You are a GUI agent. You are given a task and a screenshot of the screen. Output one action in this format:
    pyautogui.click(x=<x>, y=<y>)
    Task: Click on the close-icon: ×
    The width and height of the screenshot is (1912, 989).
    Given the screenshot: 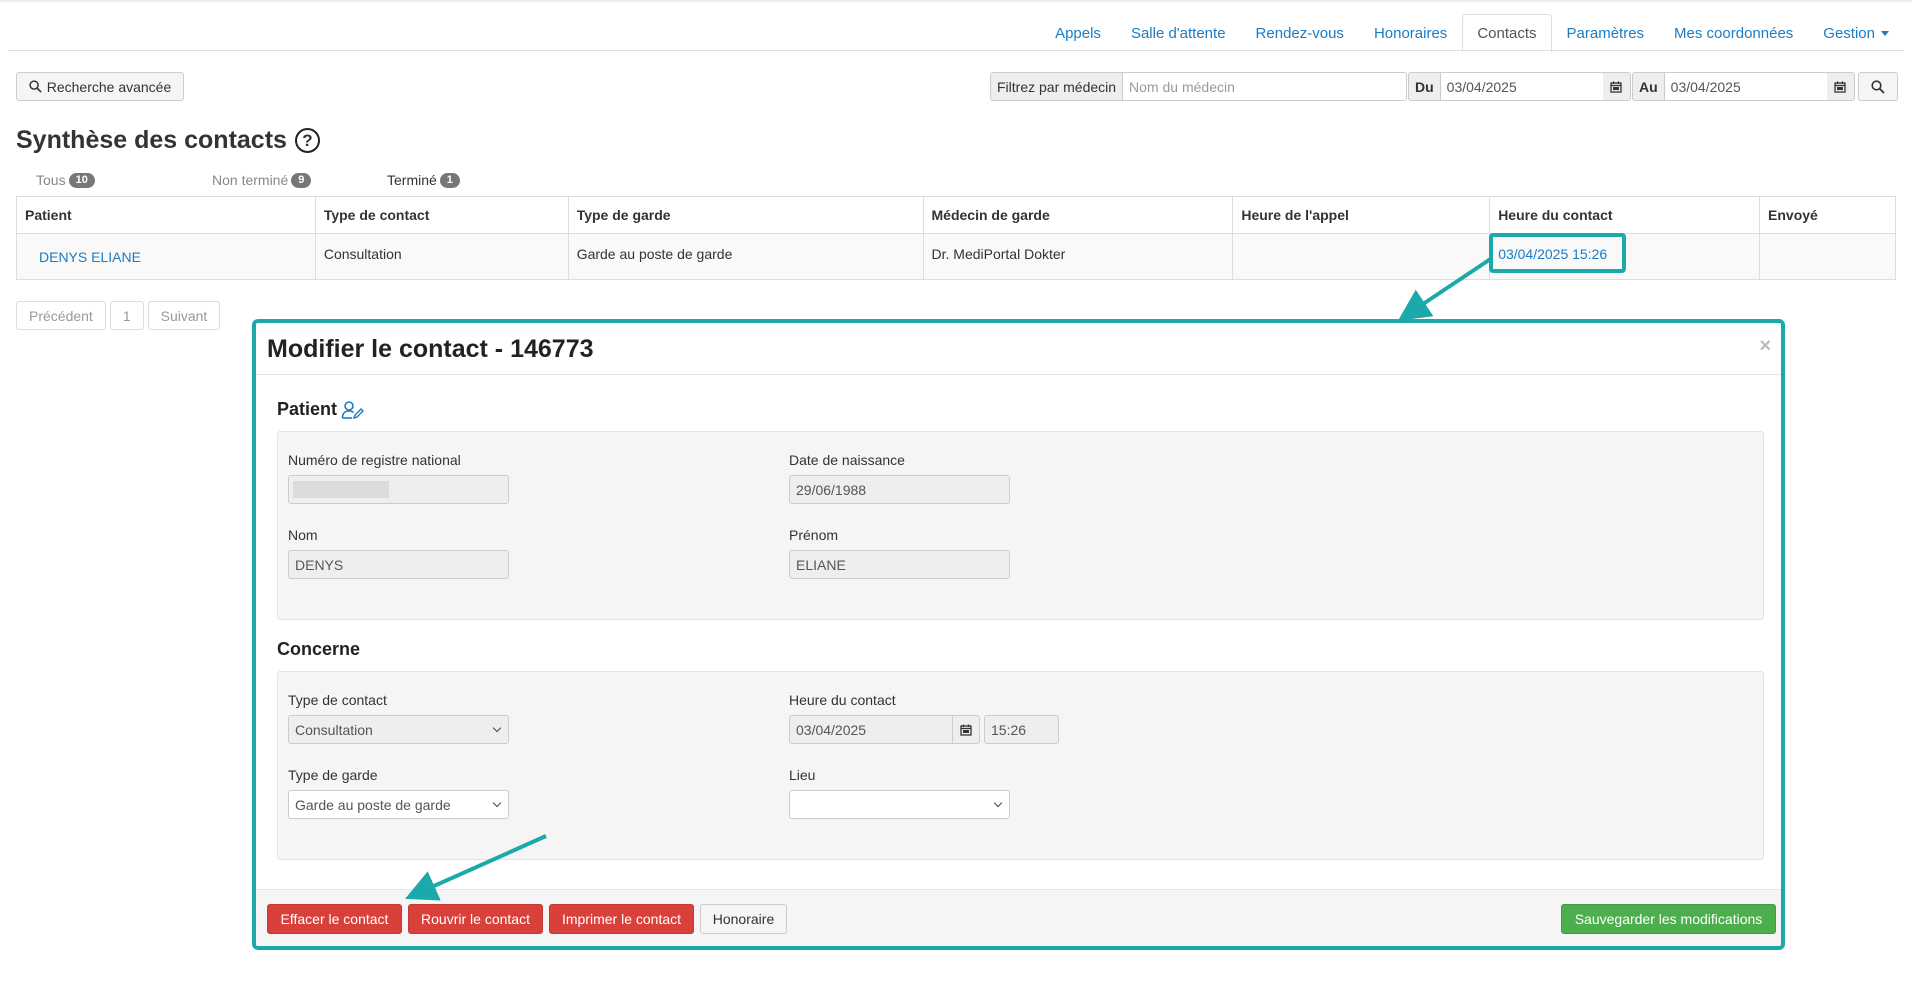 What is the action you would take?
    pyautogui.click(x=1765, y=346)
    